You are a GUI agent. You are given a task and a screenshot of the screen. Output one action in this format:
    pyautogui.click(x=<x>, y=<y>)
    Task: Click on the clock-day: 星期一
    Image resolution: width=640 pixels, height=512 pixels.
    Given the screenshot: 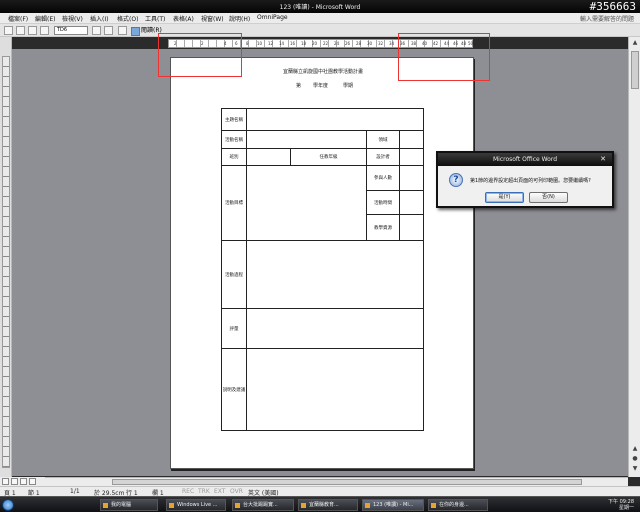 What is the action you would take?
    pyautogui.click(x=626, y=508)
    